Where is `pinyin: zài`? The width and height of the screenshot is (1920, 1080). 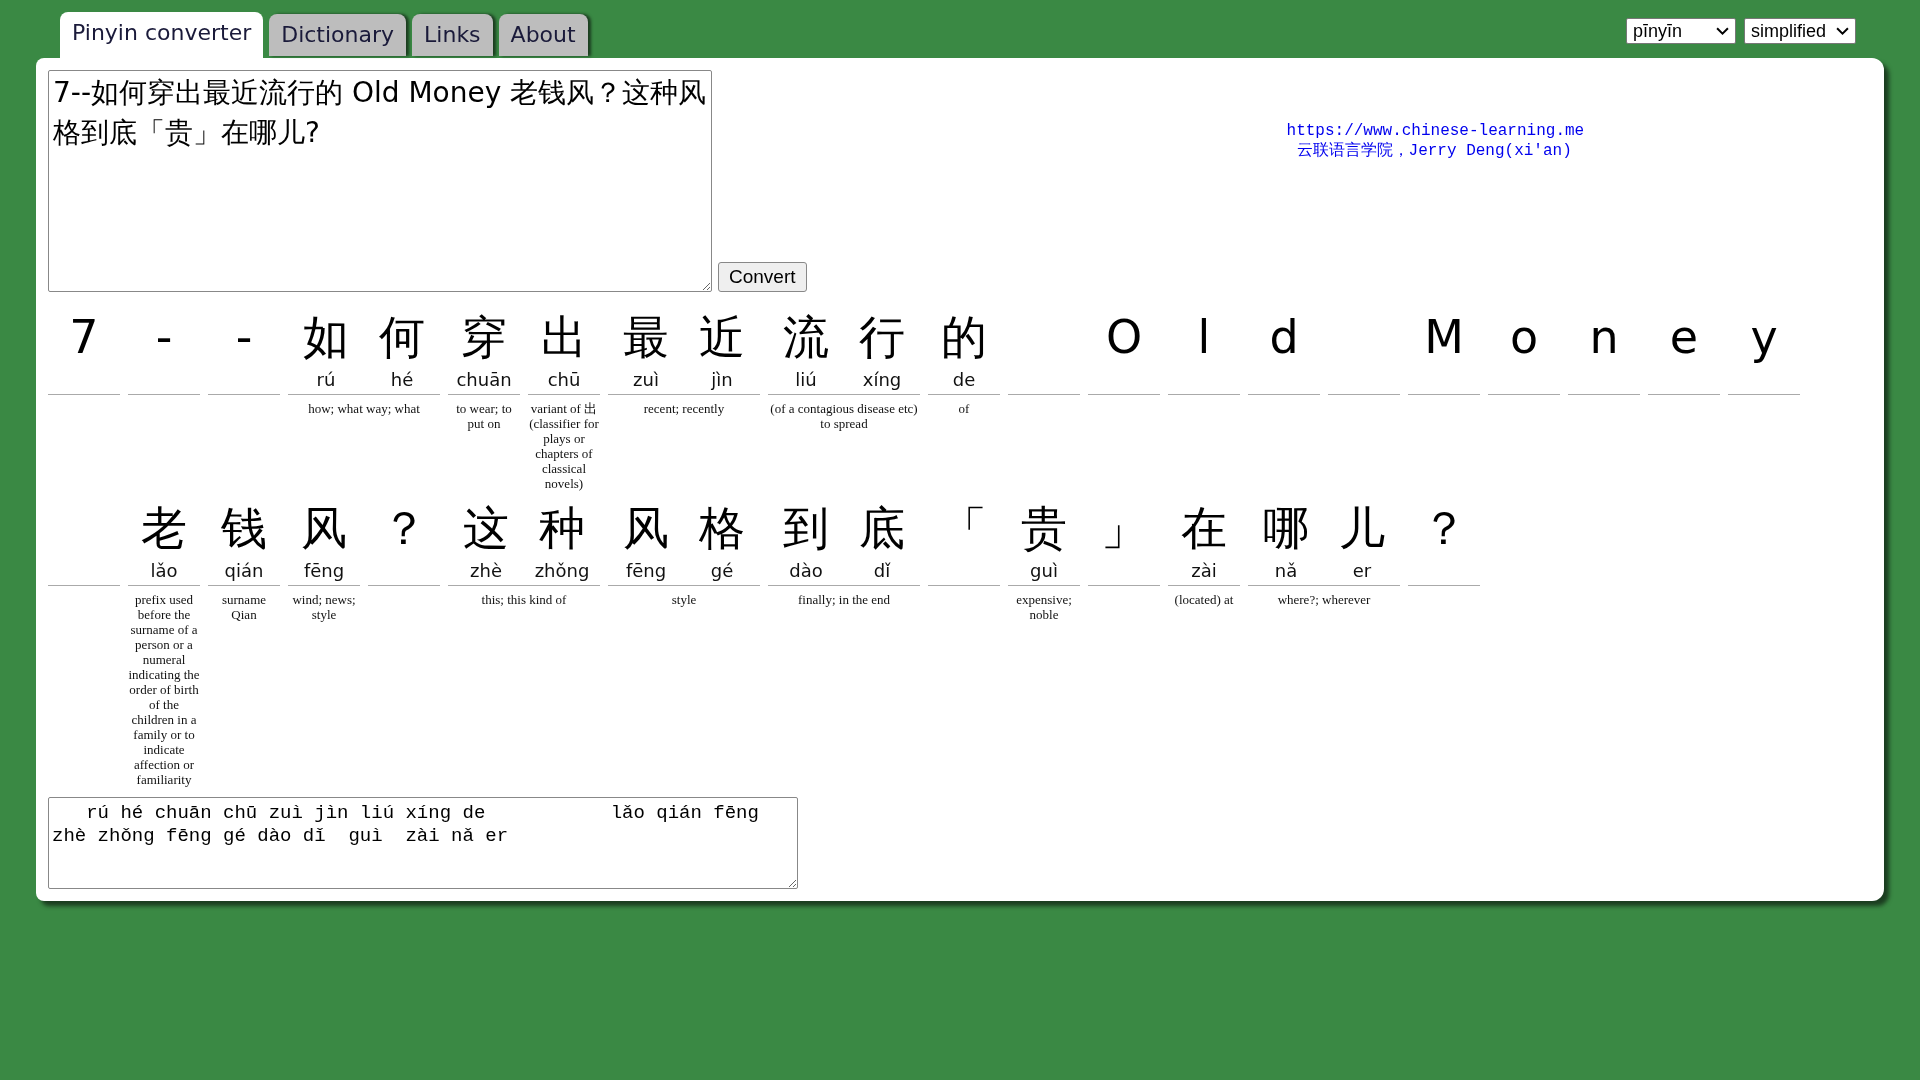 pinyin: zài is located at coordinates (1204, 571).